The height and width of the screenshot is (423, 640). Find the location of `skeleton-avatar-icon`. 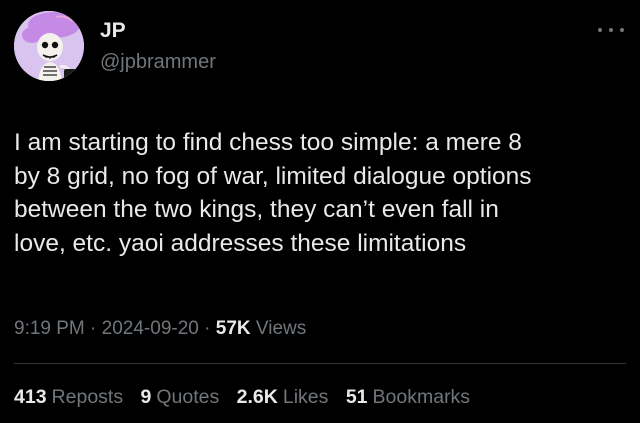

skeleton-avatar-icon is located at coordinates (49, 46).